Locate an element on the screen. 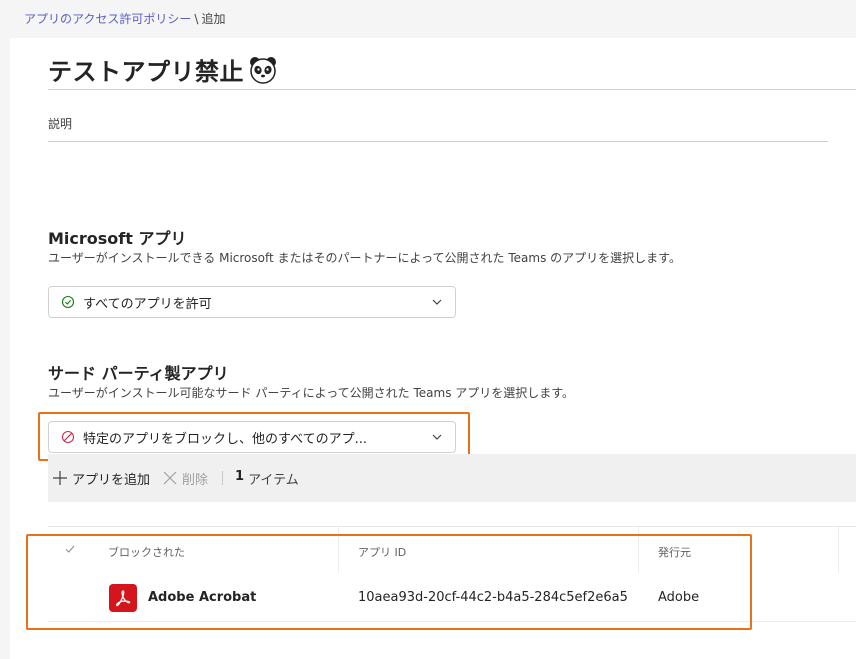 The image size is (856, 659). column-header-blocked: ブロックされた is located at coordinates (146, 552).